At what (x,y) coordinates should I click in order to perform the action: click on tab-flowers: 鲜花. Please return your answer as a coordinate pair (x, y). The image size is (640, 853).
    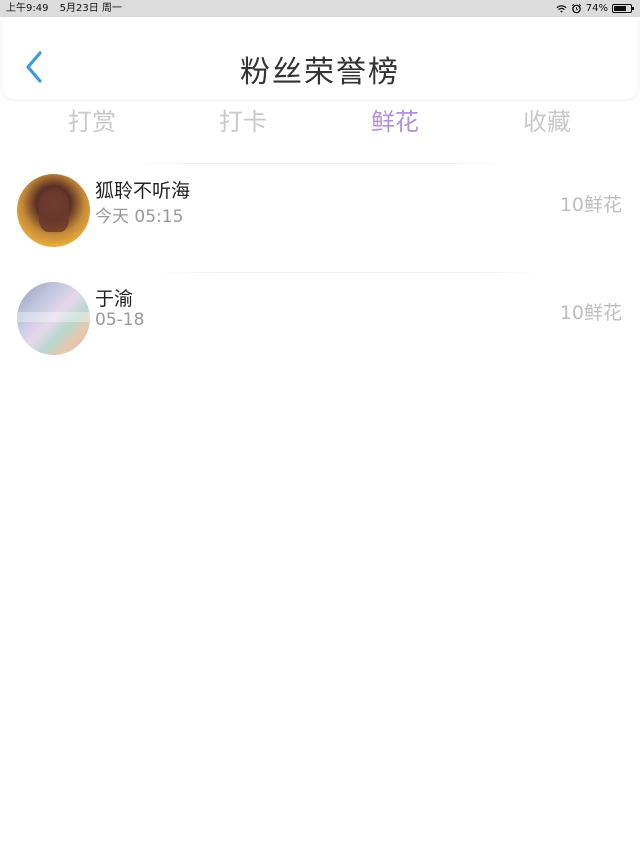
    Looking at the image, I should click on (395, 122).